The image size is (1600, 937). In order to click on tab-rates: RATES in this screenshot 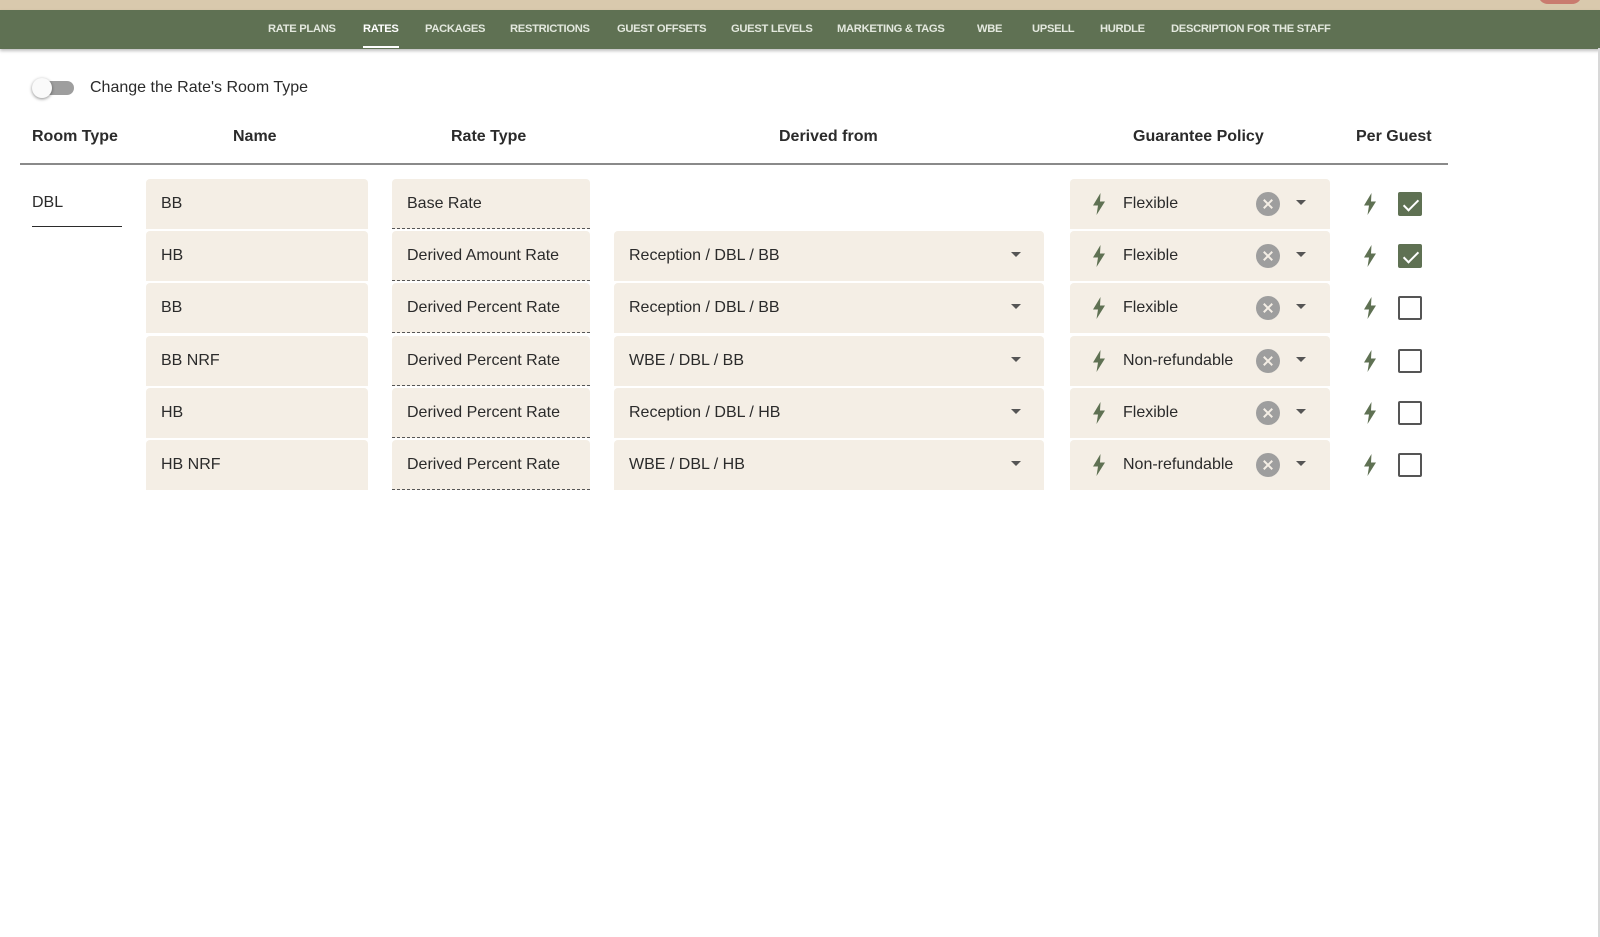, I will do `click(381, 29)`.